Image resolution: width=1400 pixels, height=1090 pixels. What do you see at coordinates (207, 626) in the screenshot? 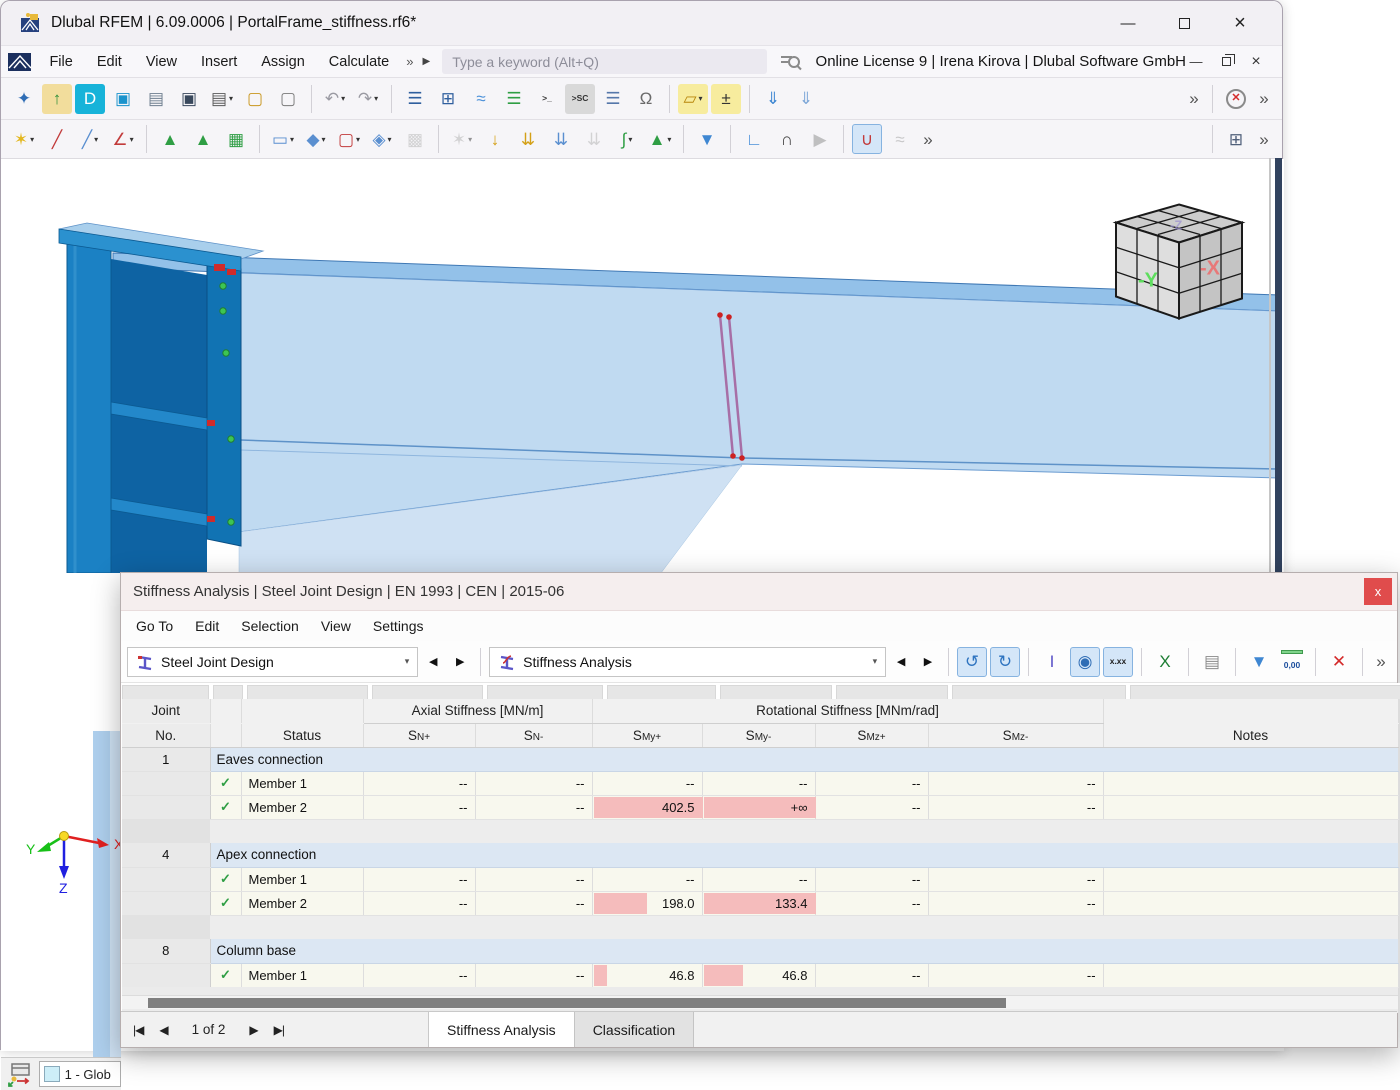
I see `dialog-menu-edit: Edit` at bounding box center [207, 626].